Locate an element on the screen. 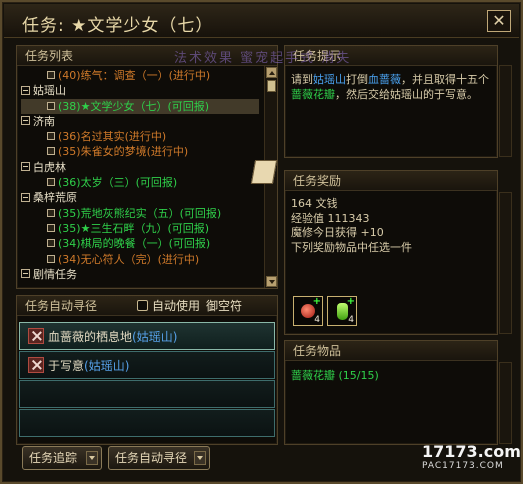 The width and height of the screenshot is (523, 484). scroll-thumb is located at coordinates (271, 86).